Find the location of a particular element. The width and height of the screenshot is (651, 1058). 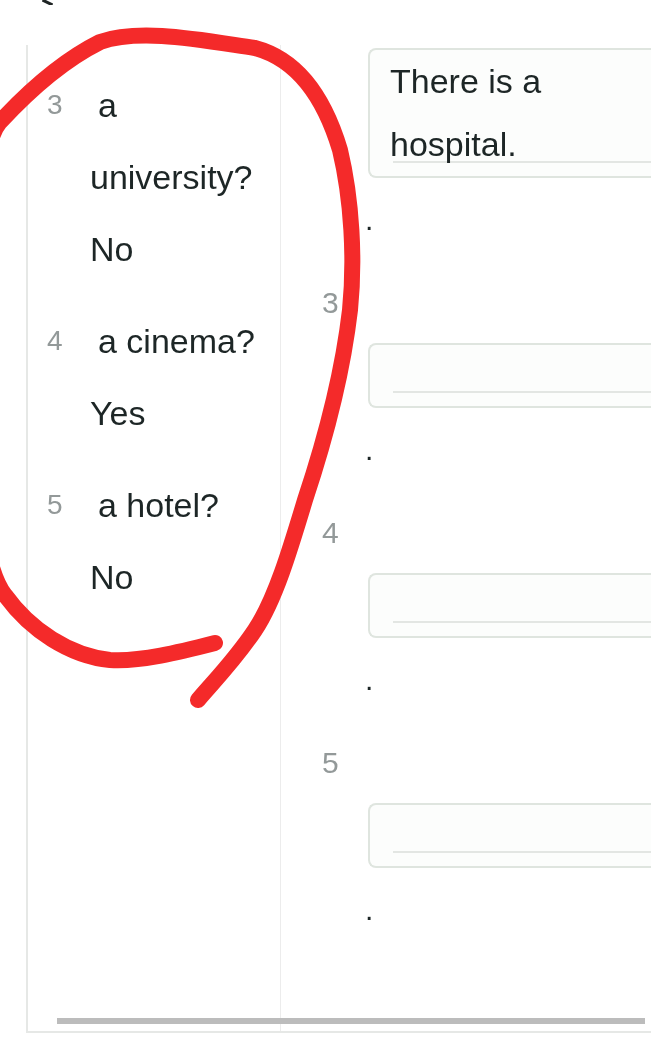

question-text: a hotel? is located at coordinates (158, 505).